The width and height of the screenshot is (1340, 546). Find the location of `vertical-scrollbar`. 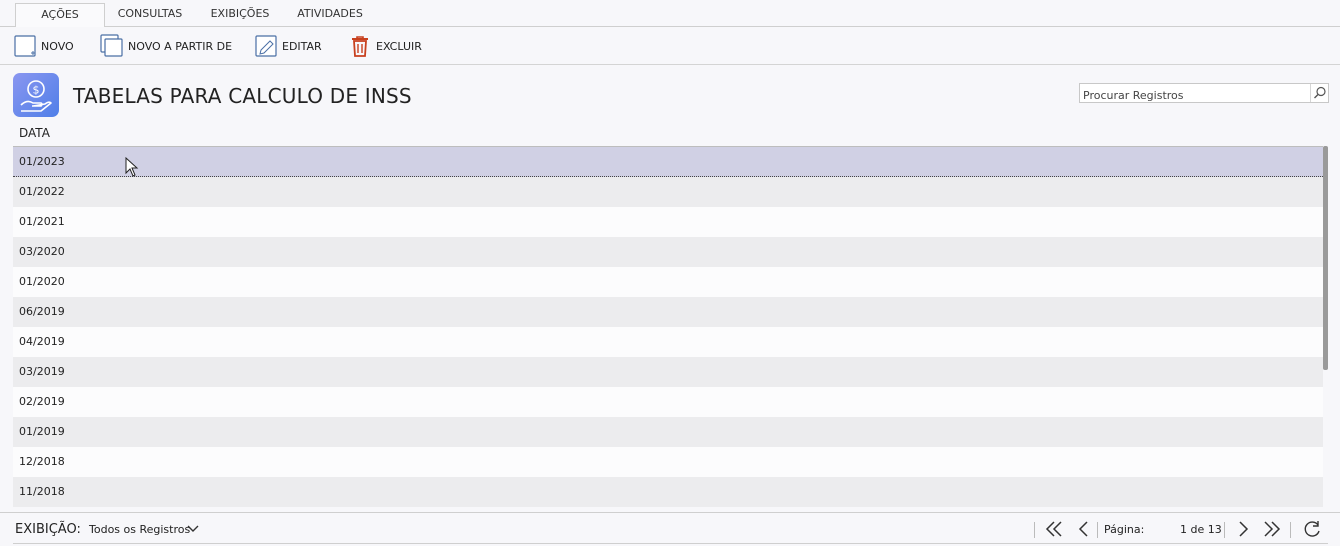

vertical-scrollbar is located at coordinates (1325, 258).